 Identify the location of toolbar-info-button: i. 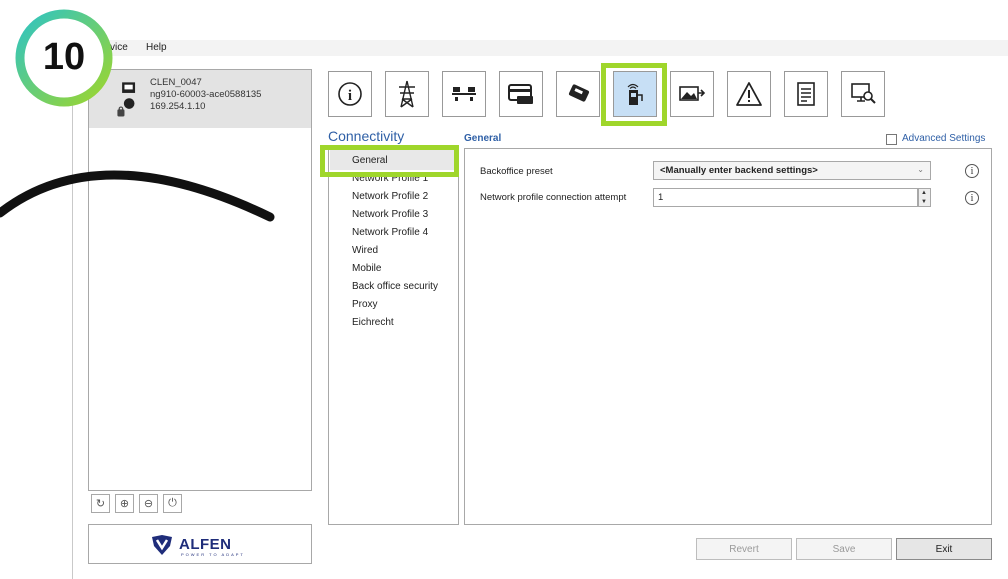
(350, 94).